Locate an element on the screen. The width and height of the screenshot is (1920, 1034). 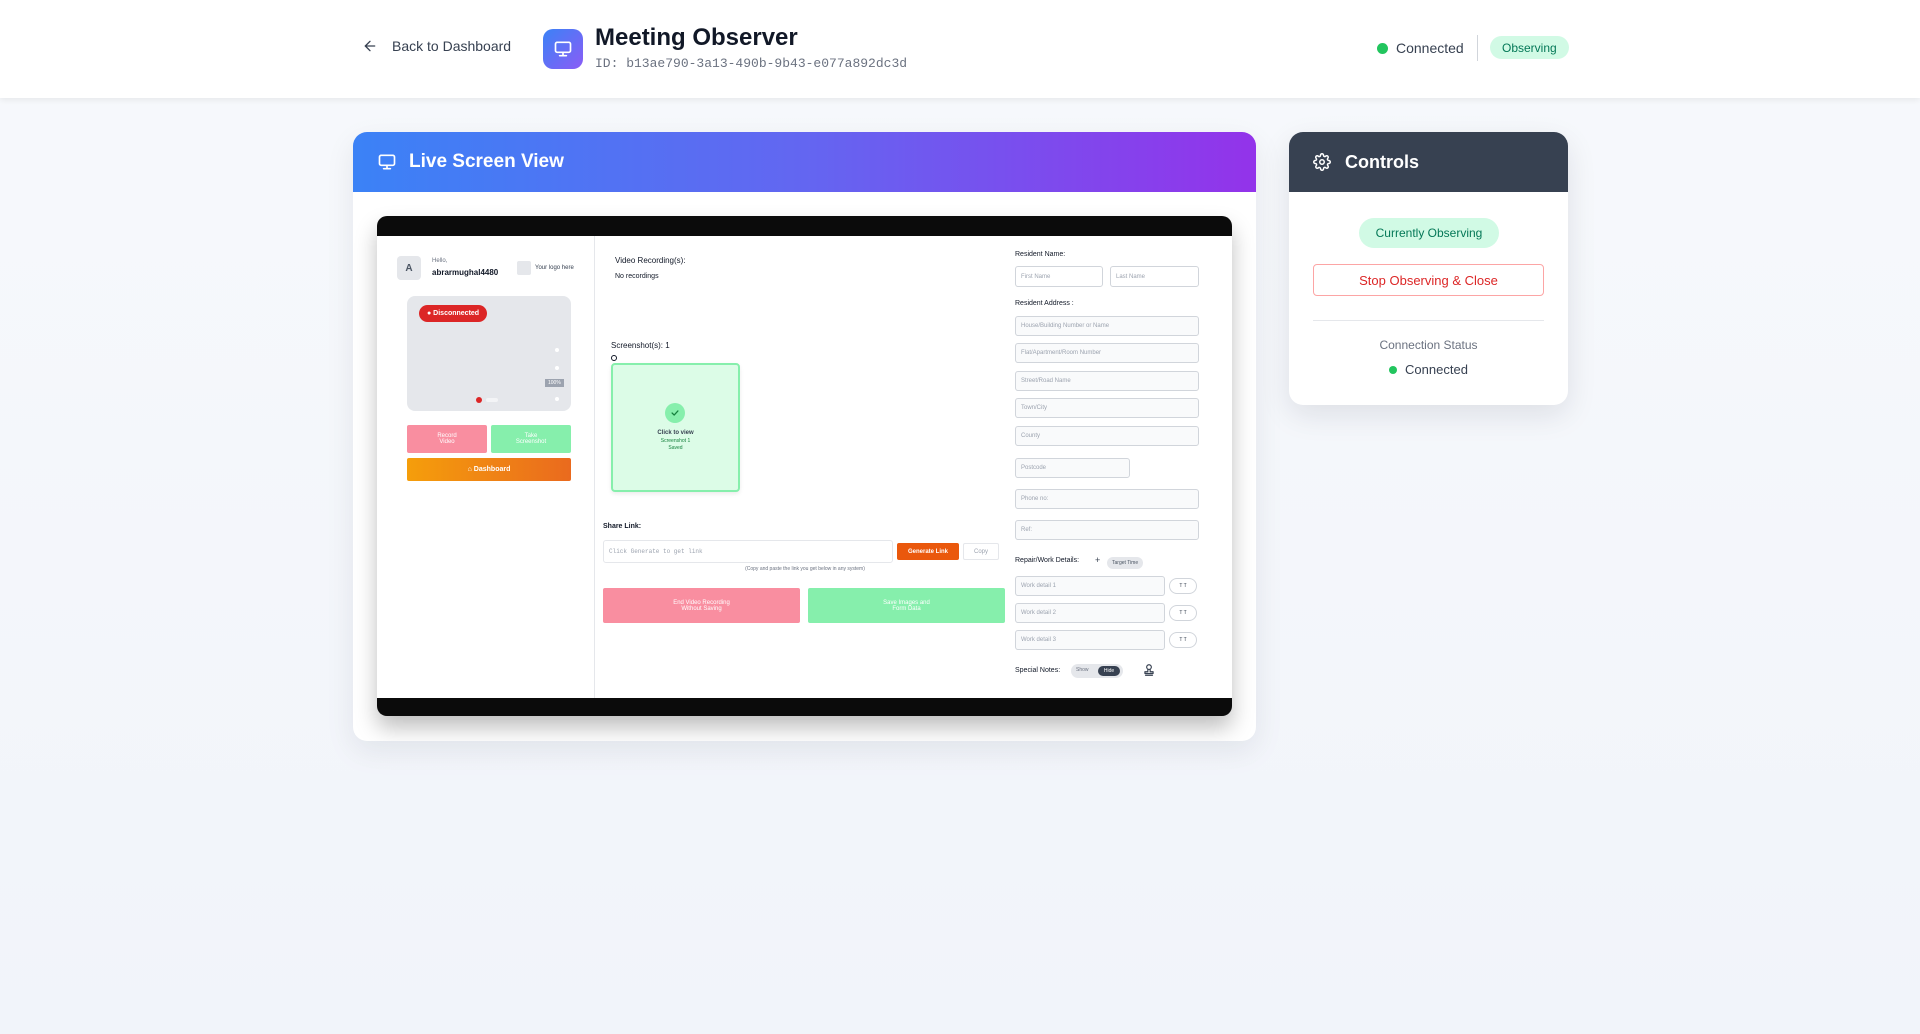
arrow-left-icon is located at coordinates (370, 46).